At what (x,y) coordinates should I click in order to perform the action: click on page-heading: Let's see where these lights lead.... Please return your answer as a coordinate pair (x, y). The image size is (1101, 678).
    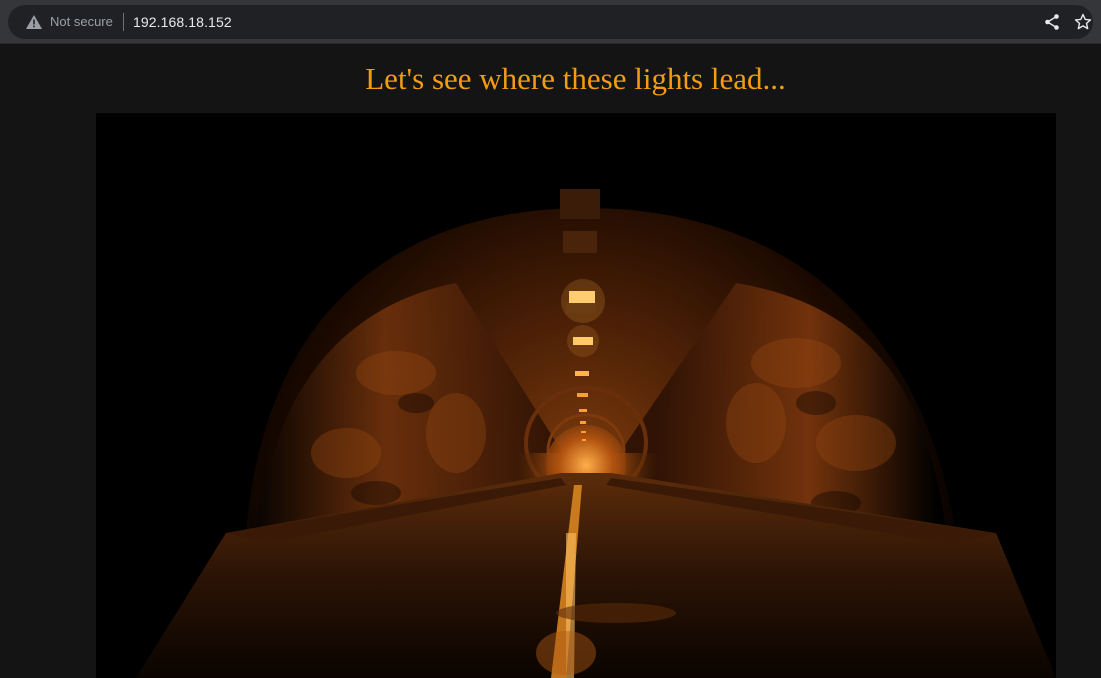
    Looking at the image, I should click on (575, 78).